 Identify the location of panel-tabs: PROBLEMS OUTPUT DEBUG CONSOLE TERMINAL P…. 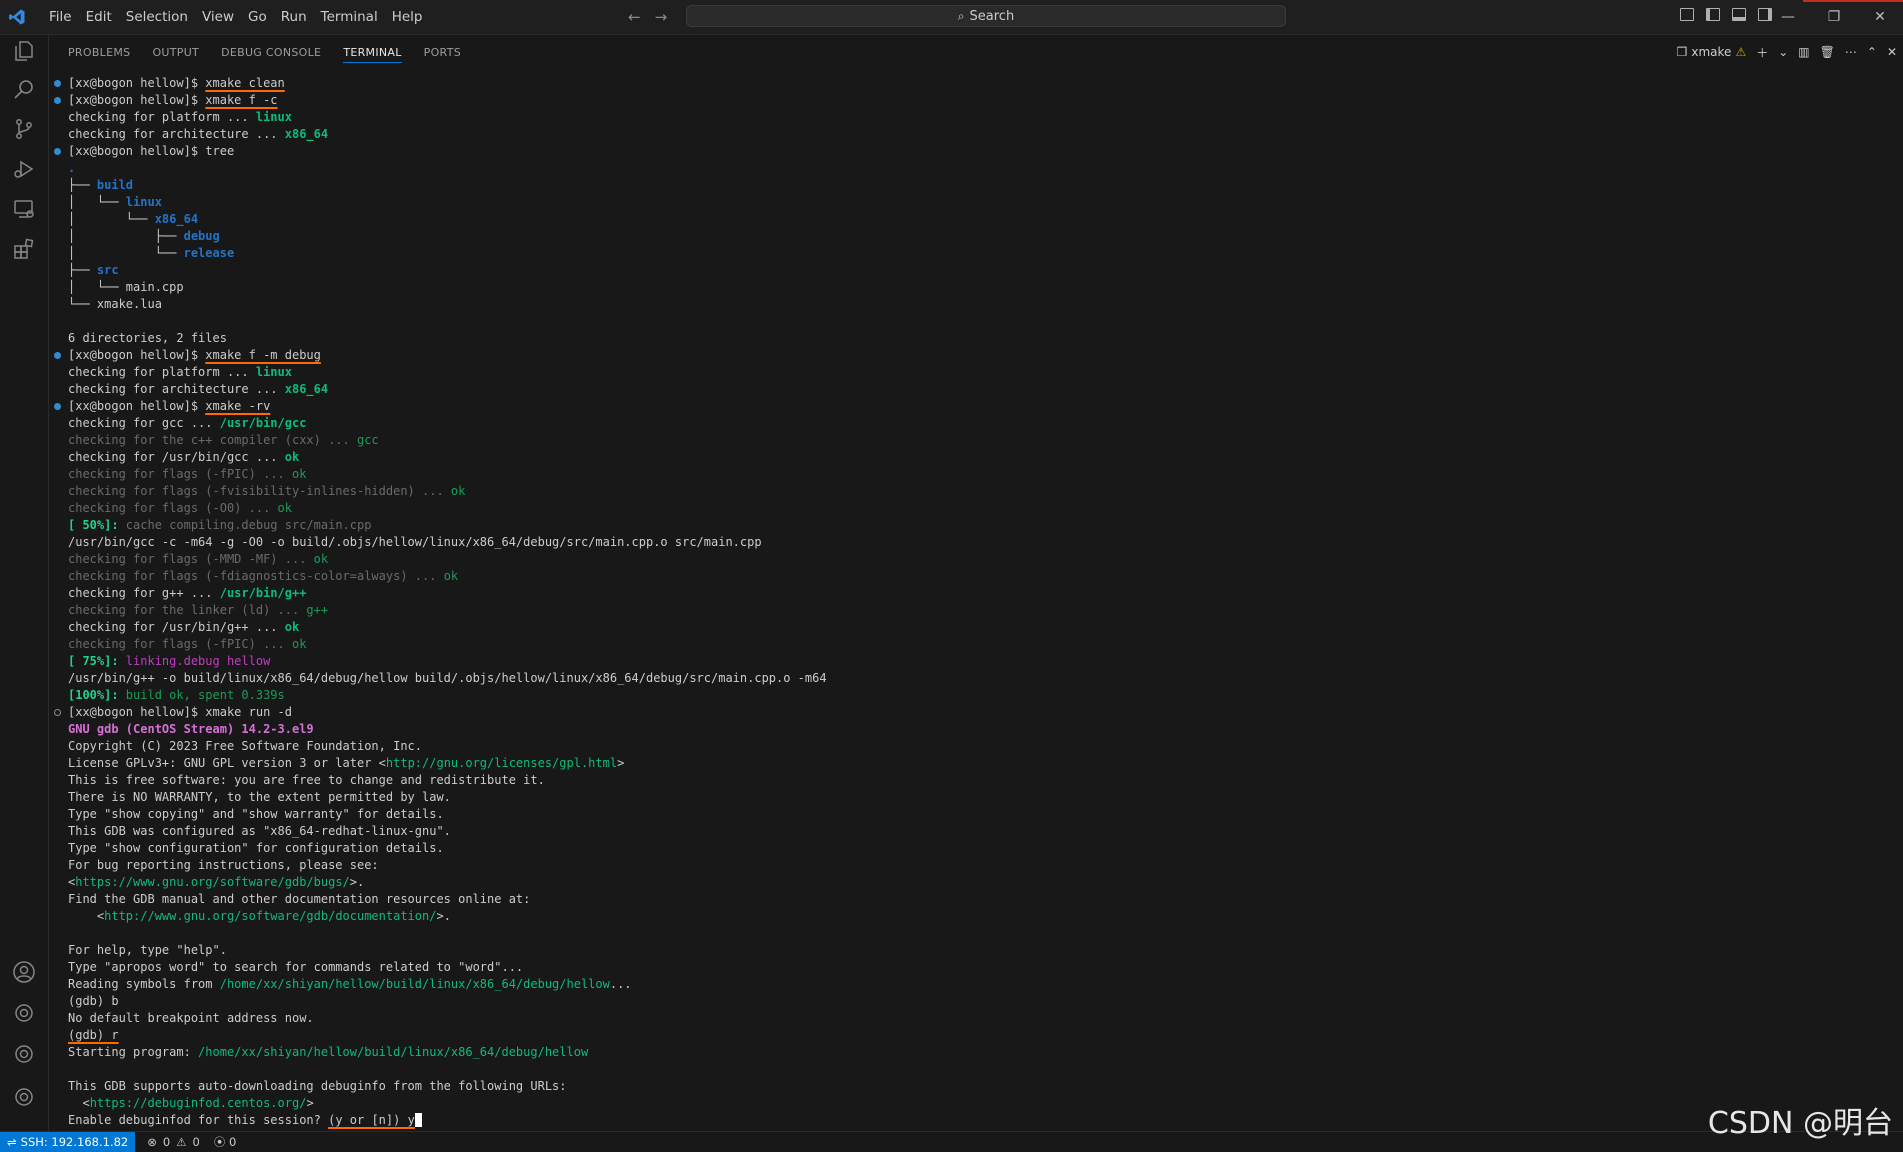
(275, 52).